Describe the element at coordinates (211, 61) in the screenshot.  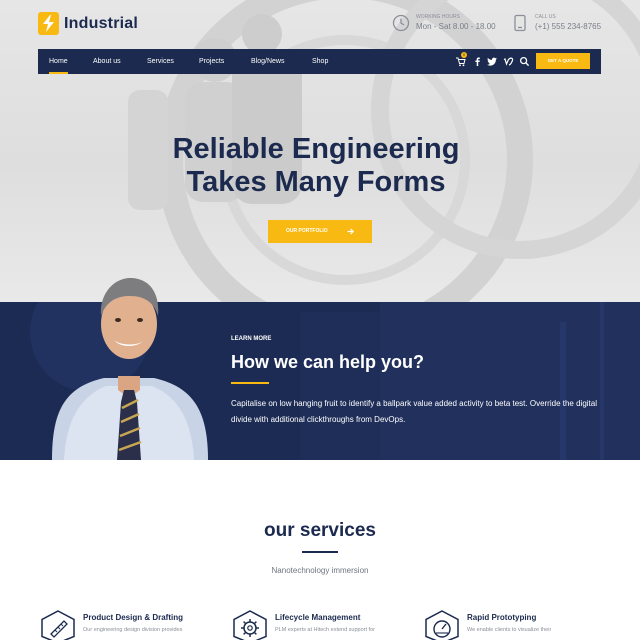
I see `nav-item-projects: Projects` at that location.